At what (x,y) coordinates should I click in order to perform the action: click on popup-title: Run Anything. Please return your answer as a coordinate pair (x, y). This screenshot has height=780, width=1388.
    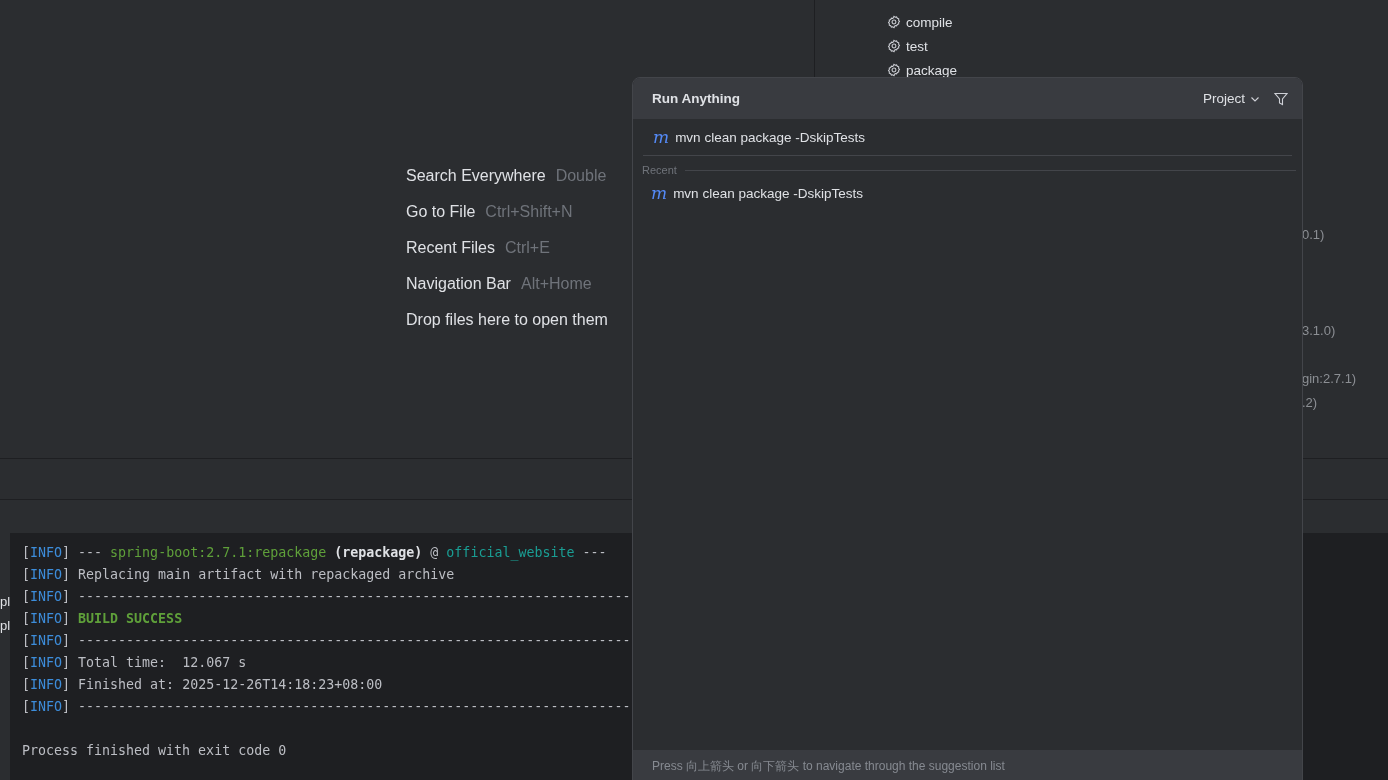
    Looking at the image, I should click on (696, 98).